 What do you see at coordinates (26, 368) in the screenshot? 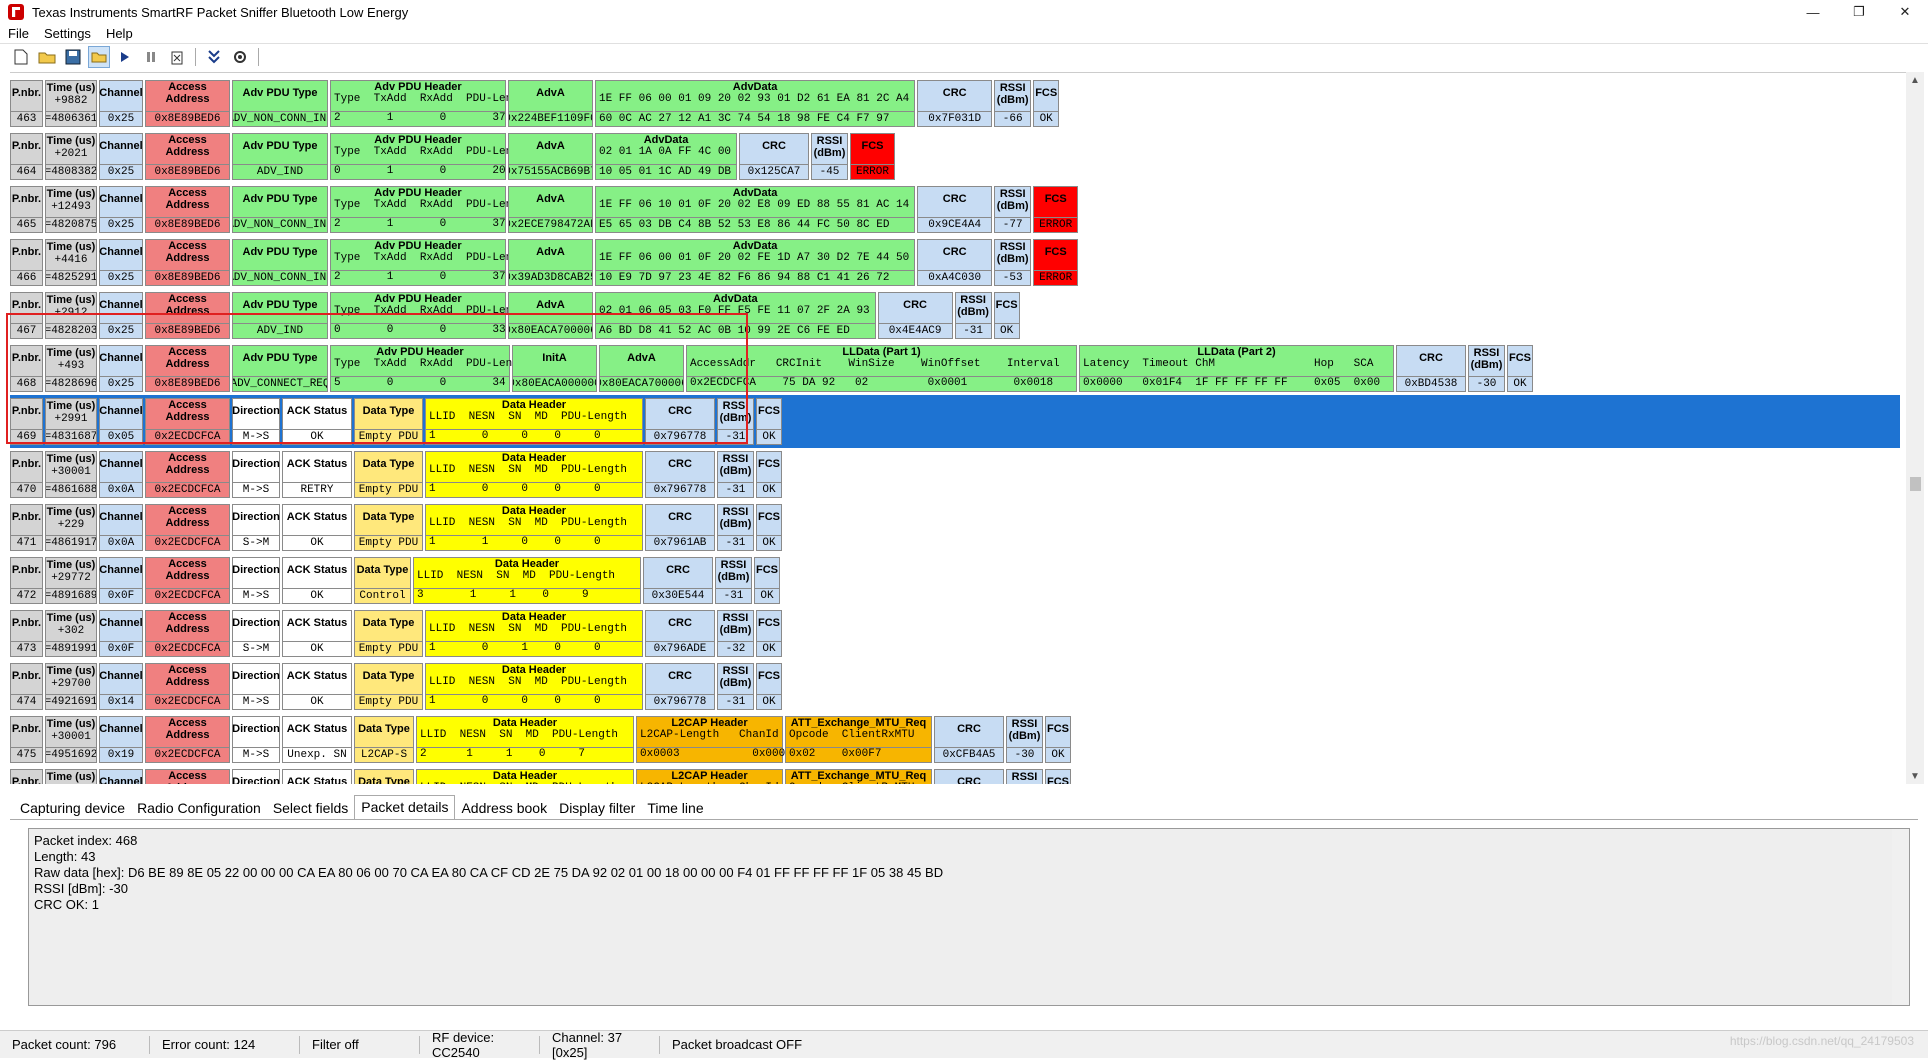
I see `pnbr-cell: P.nbr. 468` at bounding box center [26, 368].